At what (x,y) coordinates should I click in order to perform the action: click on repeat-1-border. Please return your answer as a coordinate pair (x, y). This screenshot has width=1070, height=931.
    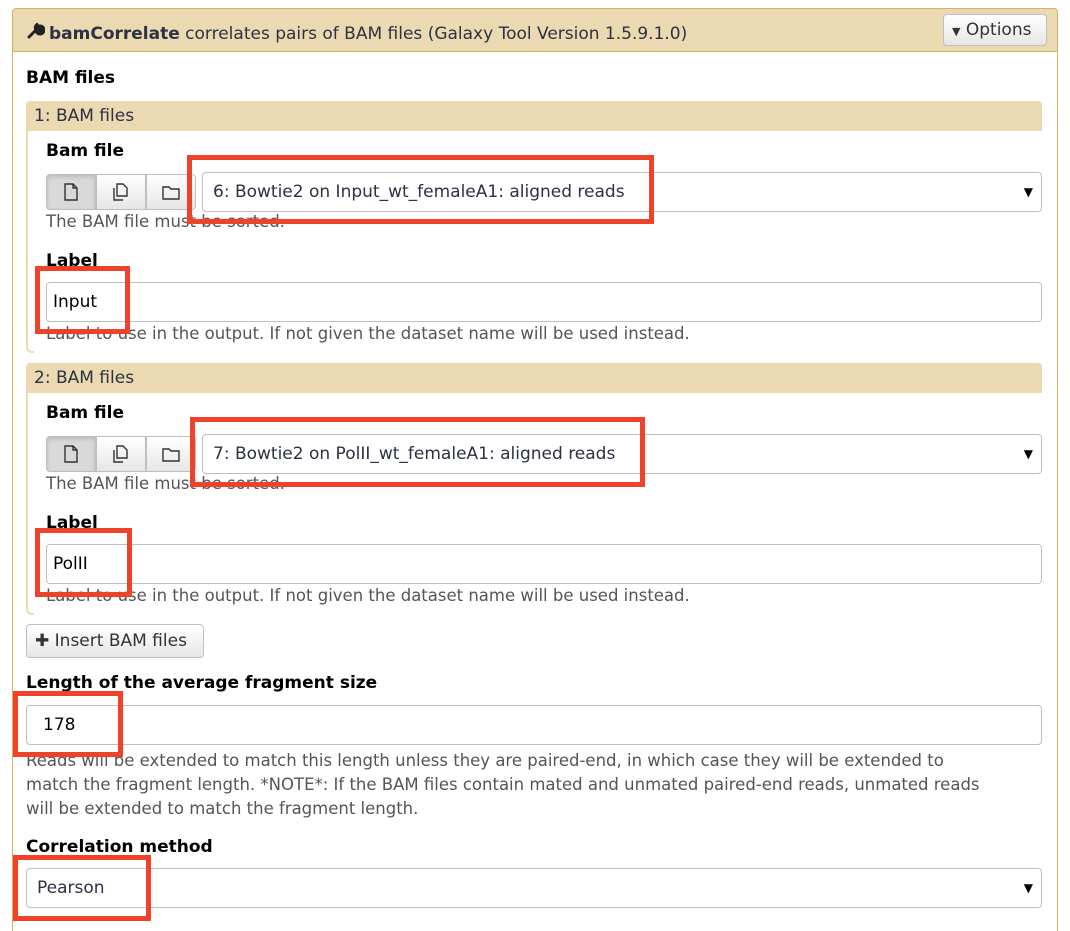
    Looking at the image, I should click on (30, 242).